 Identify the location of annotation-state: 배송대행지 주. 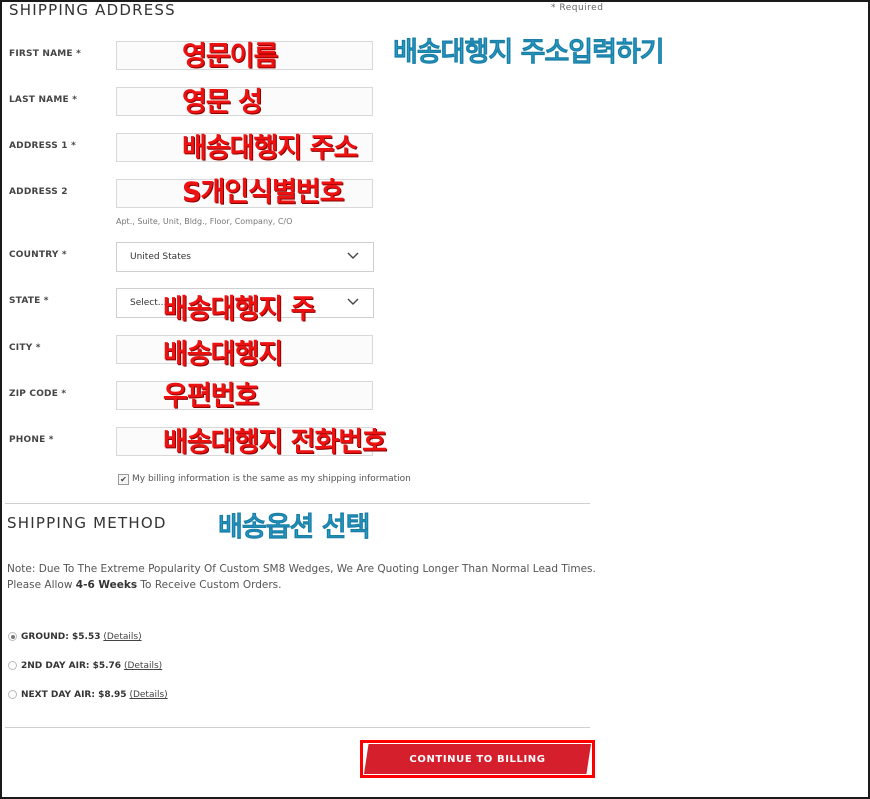
(239, 309).